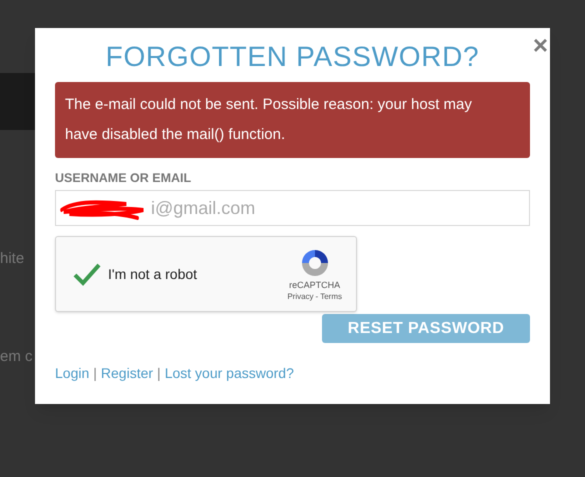 This screenshot has width=585, height=477. I want to click on page-text: em c, so click(16, 357).